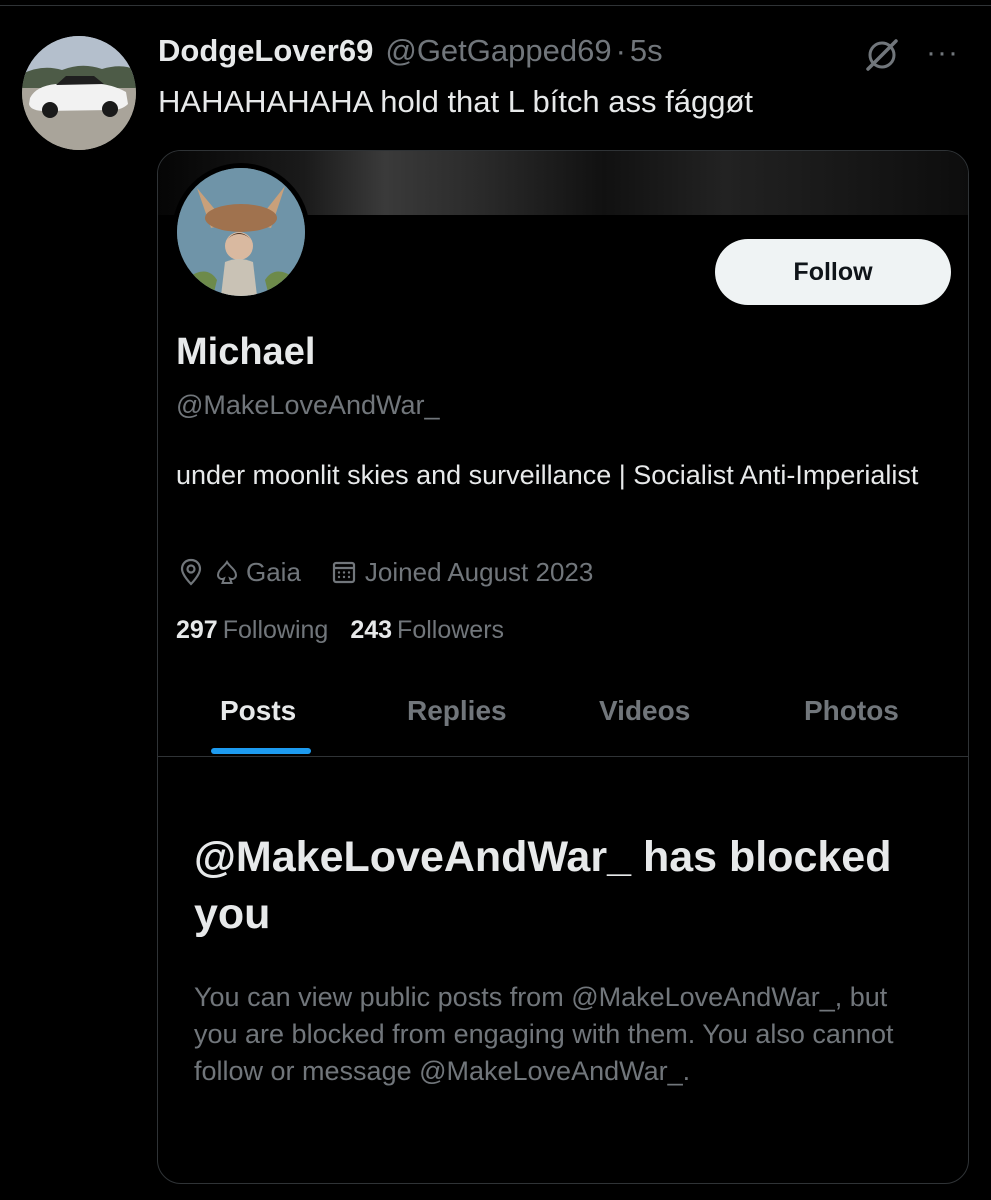  Describe the element at coordinates (340, 630) in the screenshot. I see `profile-stats: 297 Following 243 Followers` at that location.